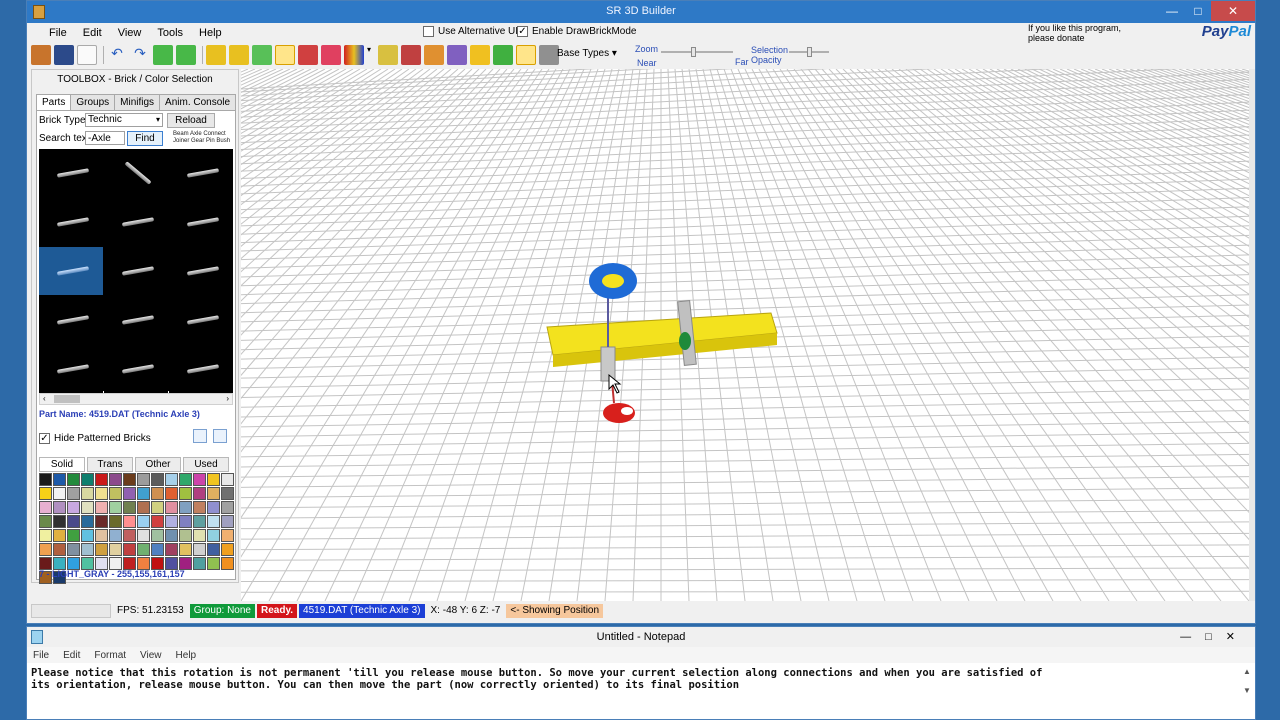 The height and width of the screenshot is (720, 1280). I want to click on zoom-slider-thumb, so click(693, 52).